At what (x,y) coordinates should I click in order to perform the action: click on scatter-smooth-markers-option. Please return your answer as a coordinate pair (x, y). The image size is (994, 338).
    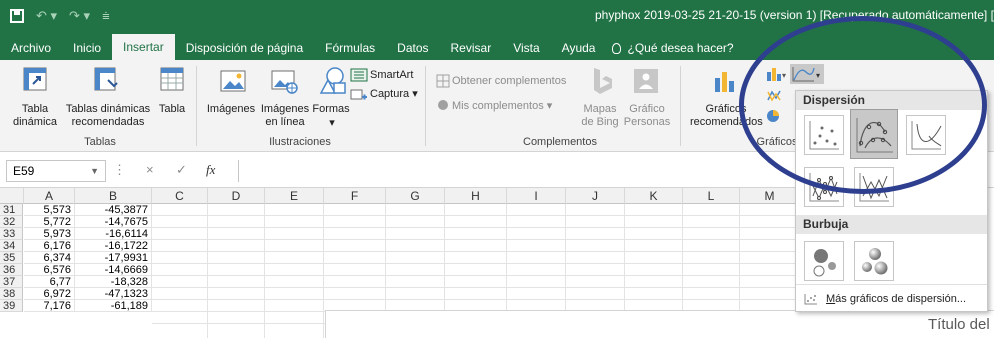
    Looking at the image, I should click on (874, 134).